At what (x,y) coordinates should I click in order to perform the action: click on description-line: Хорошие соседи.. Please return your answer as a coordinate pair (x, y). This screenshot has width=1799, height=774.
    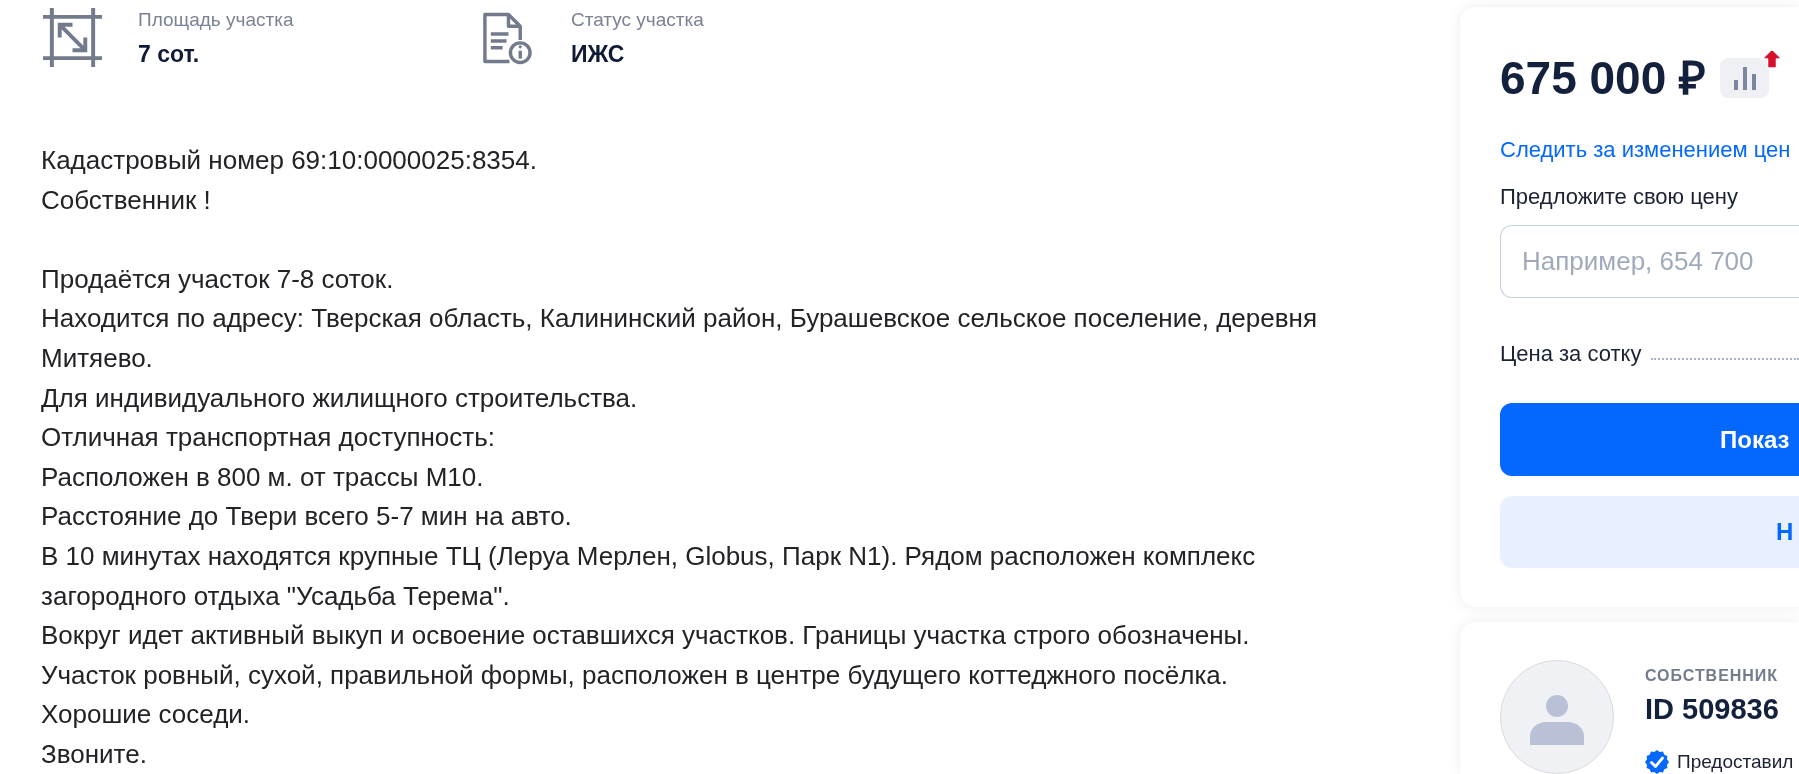
    Looking at the image, I should click on (146, 715).